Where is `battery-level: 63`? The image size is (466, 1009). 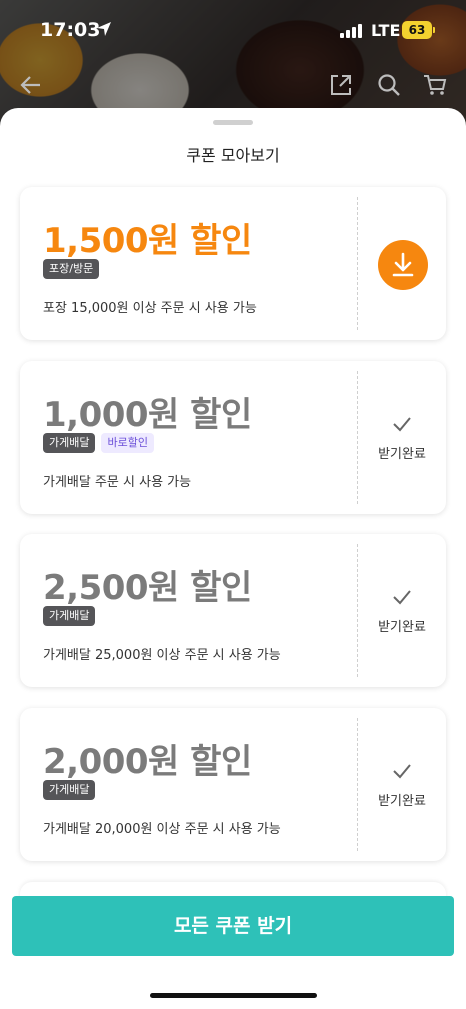 battery-level: 63 is located at coordinates (417, 30).